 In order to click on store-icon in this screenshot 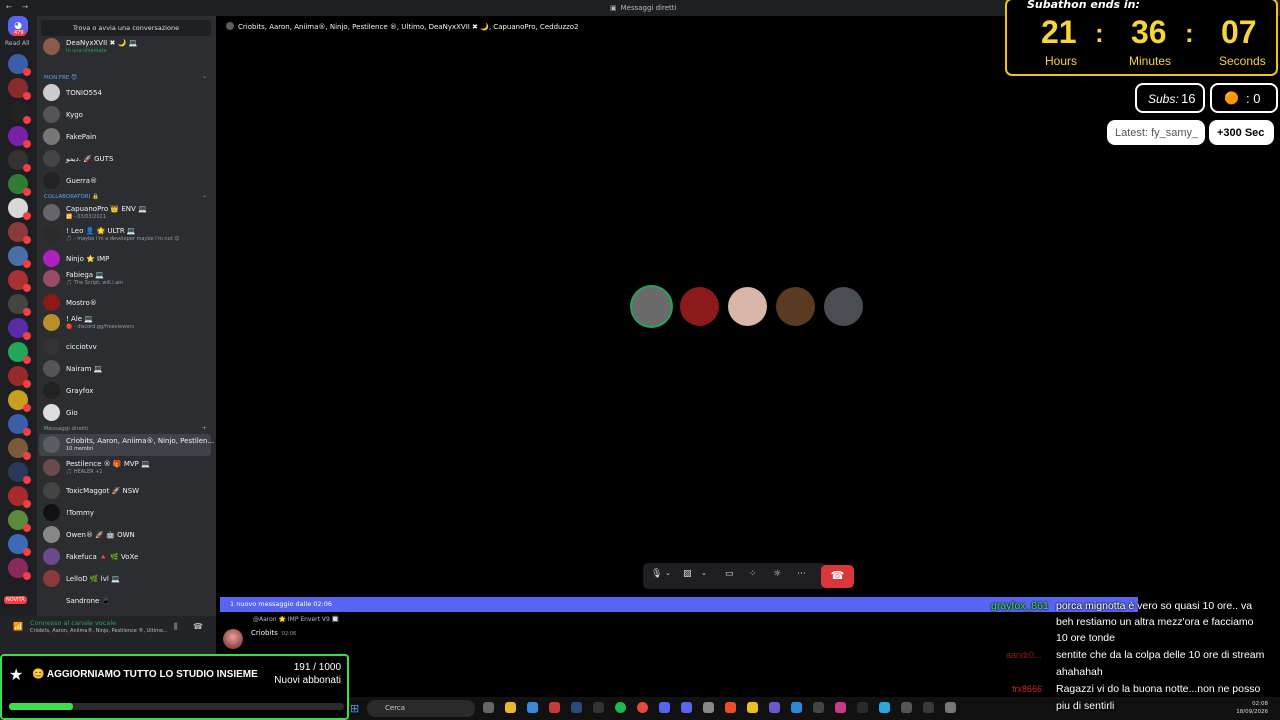, I will do `click(532, 707)`.